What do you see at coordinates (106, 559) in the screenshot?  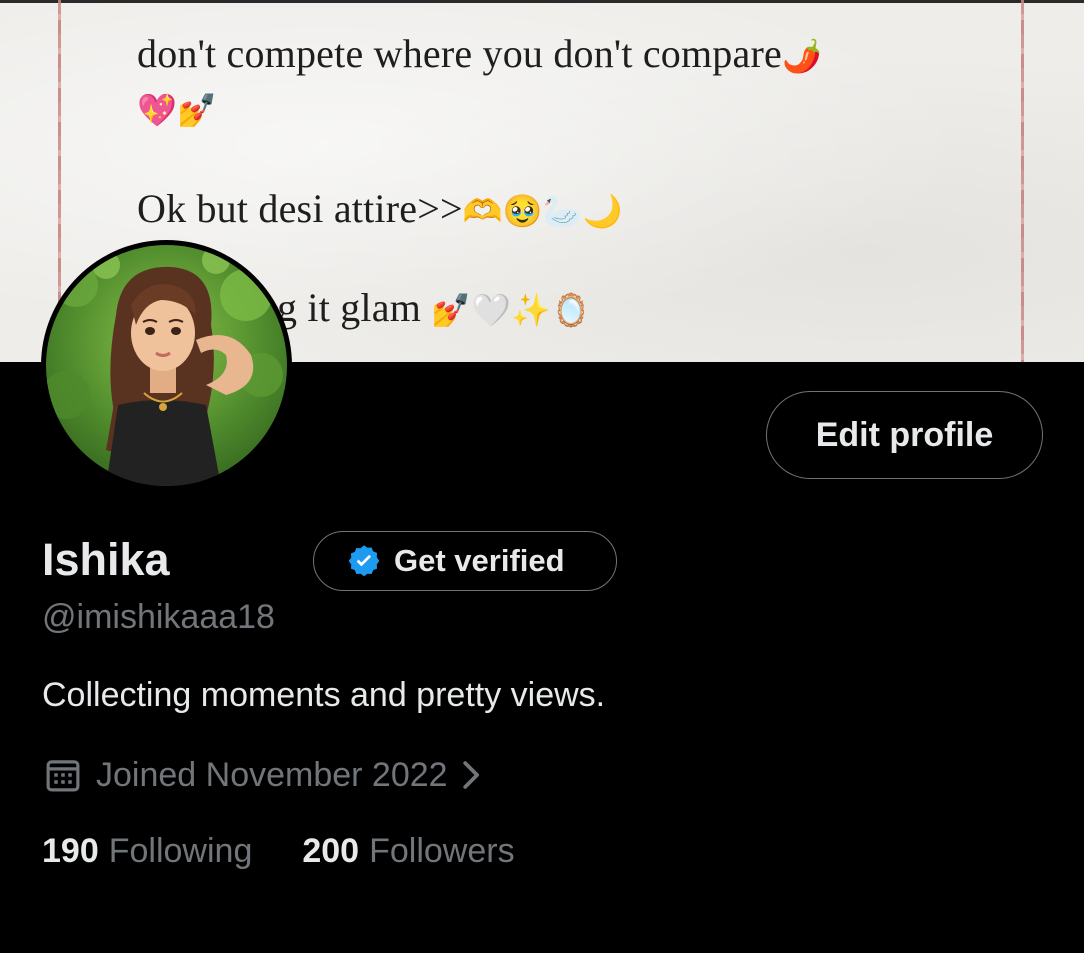 I see `display-name: Ishika` at bounding box center [106, 559].